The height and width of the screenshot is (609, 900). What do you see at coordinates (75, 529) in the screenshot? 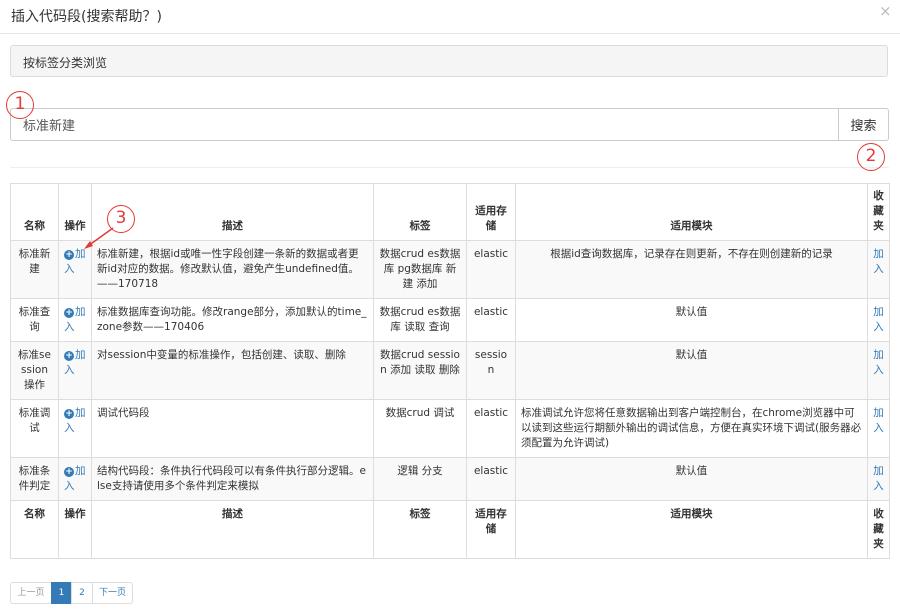
I see `column-footer-action: 操作` at bounding box center [75, 529].